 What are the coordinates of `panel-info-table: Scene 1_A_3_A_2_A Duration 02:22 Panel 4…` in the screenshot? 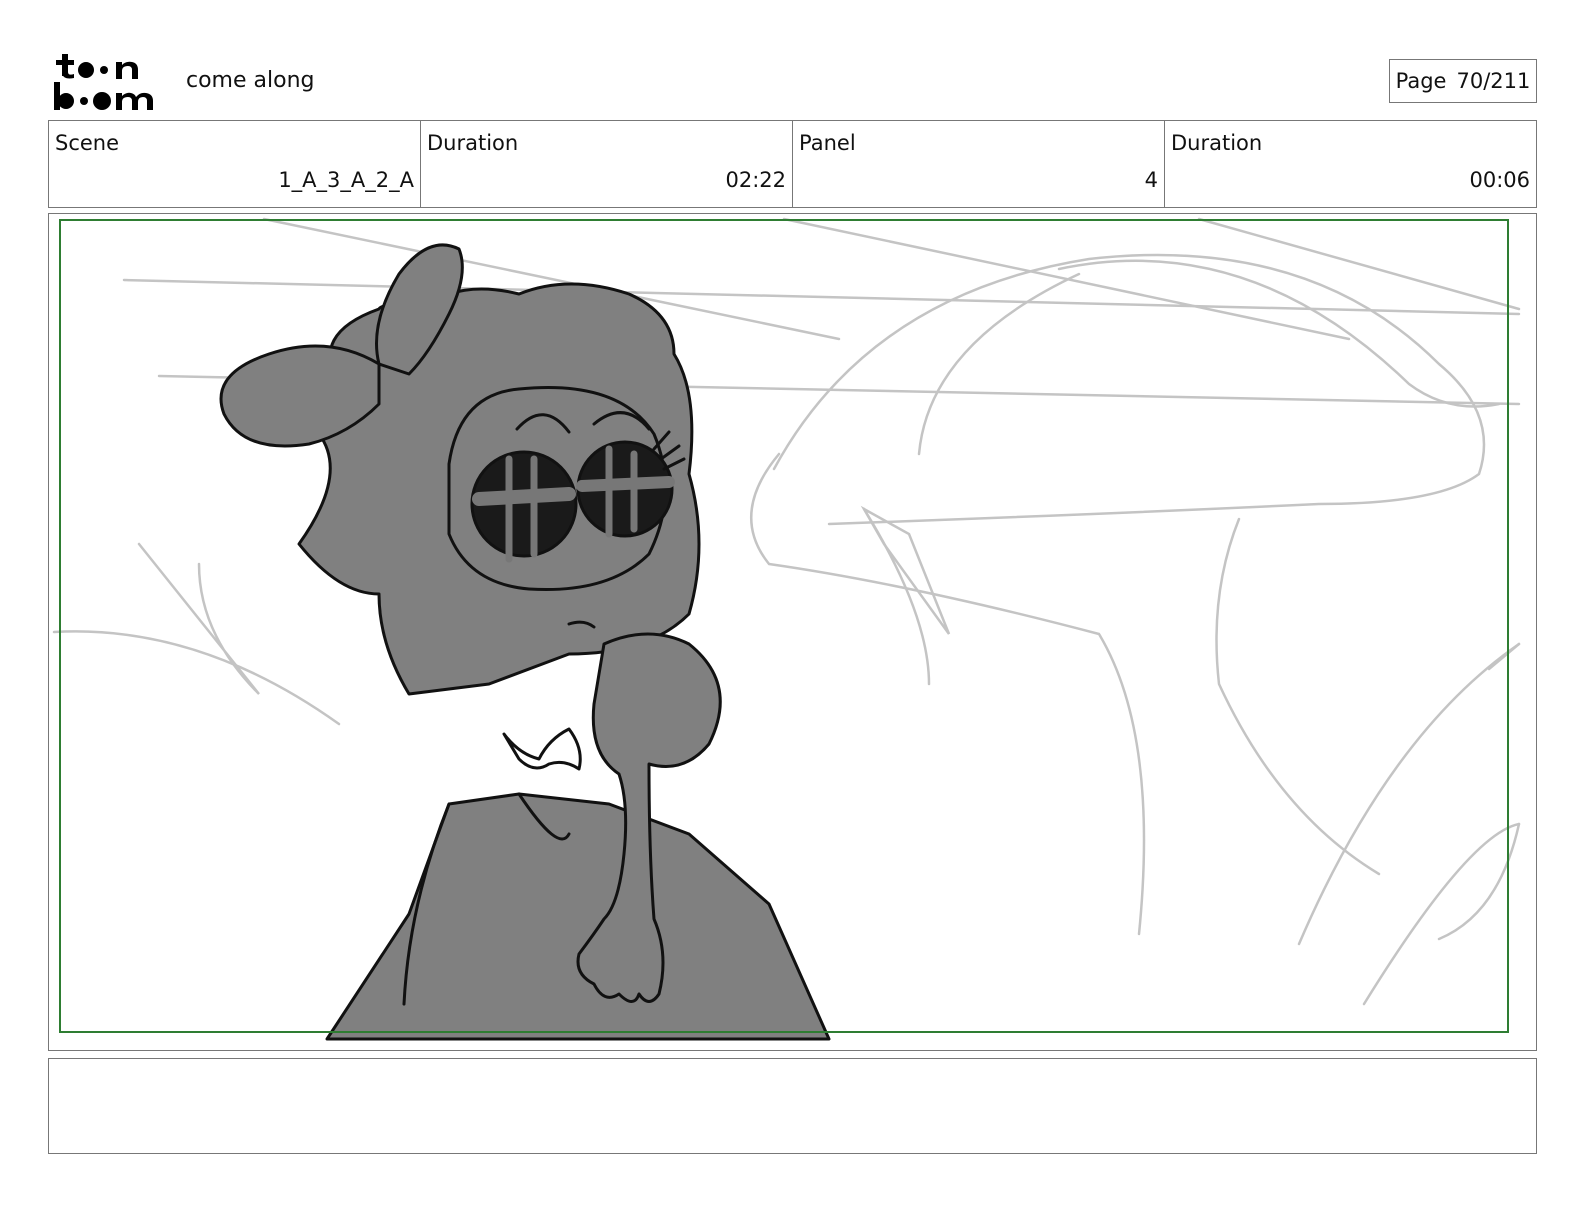 It's located at (792, 164).